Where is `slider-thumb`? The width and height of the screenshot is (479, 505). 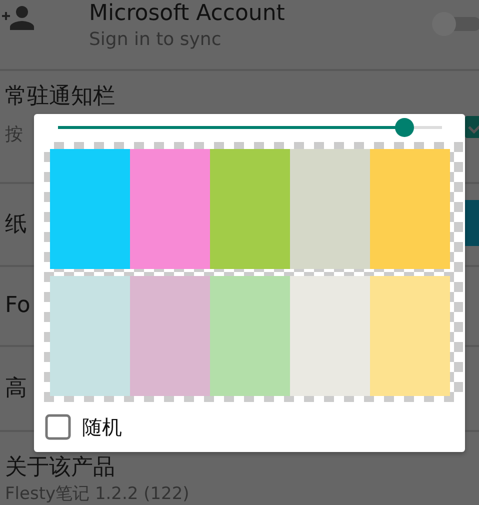
slider-thumb is located at coordinates (404, 127).